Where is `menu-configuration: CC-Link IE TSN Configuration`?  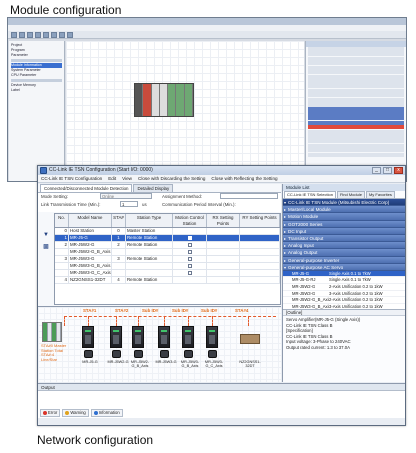
menu-configuration: CC-Link IE TSN Configuration is located at coordinates (71, 178).